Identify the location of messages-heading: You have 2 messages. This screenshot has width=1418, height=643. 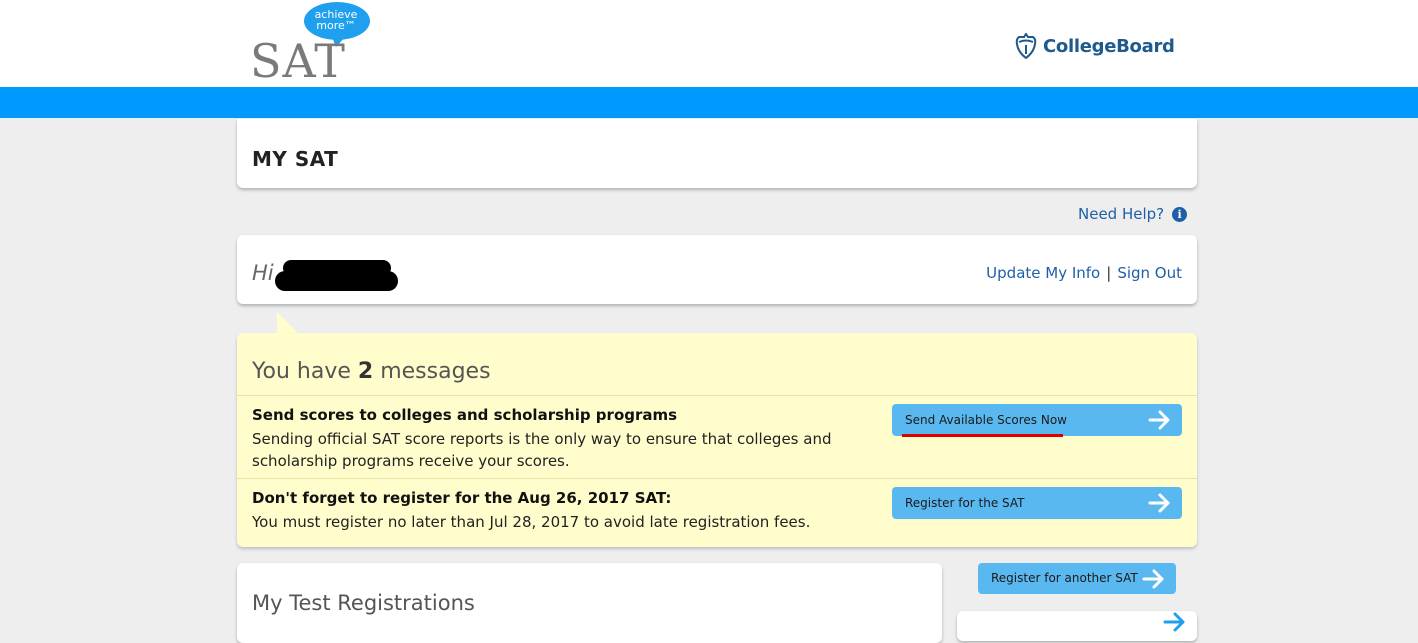
(371, 371).